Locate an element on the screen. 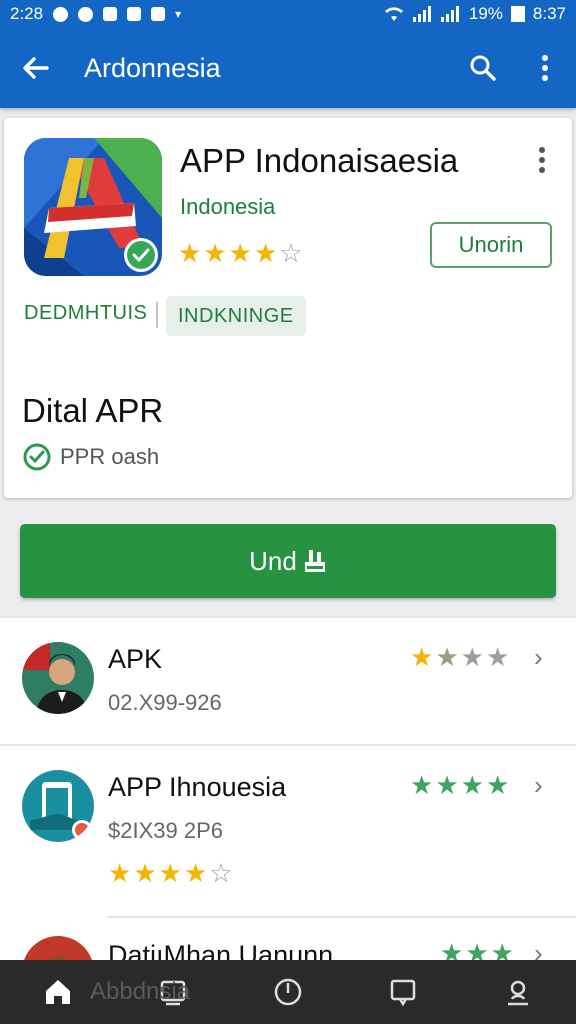 This screenshot has height=1024, width=576. gallery-icon is located at coordinates (158, 14).